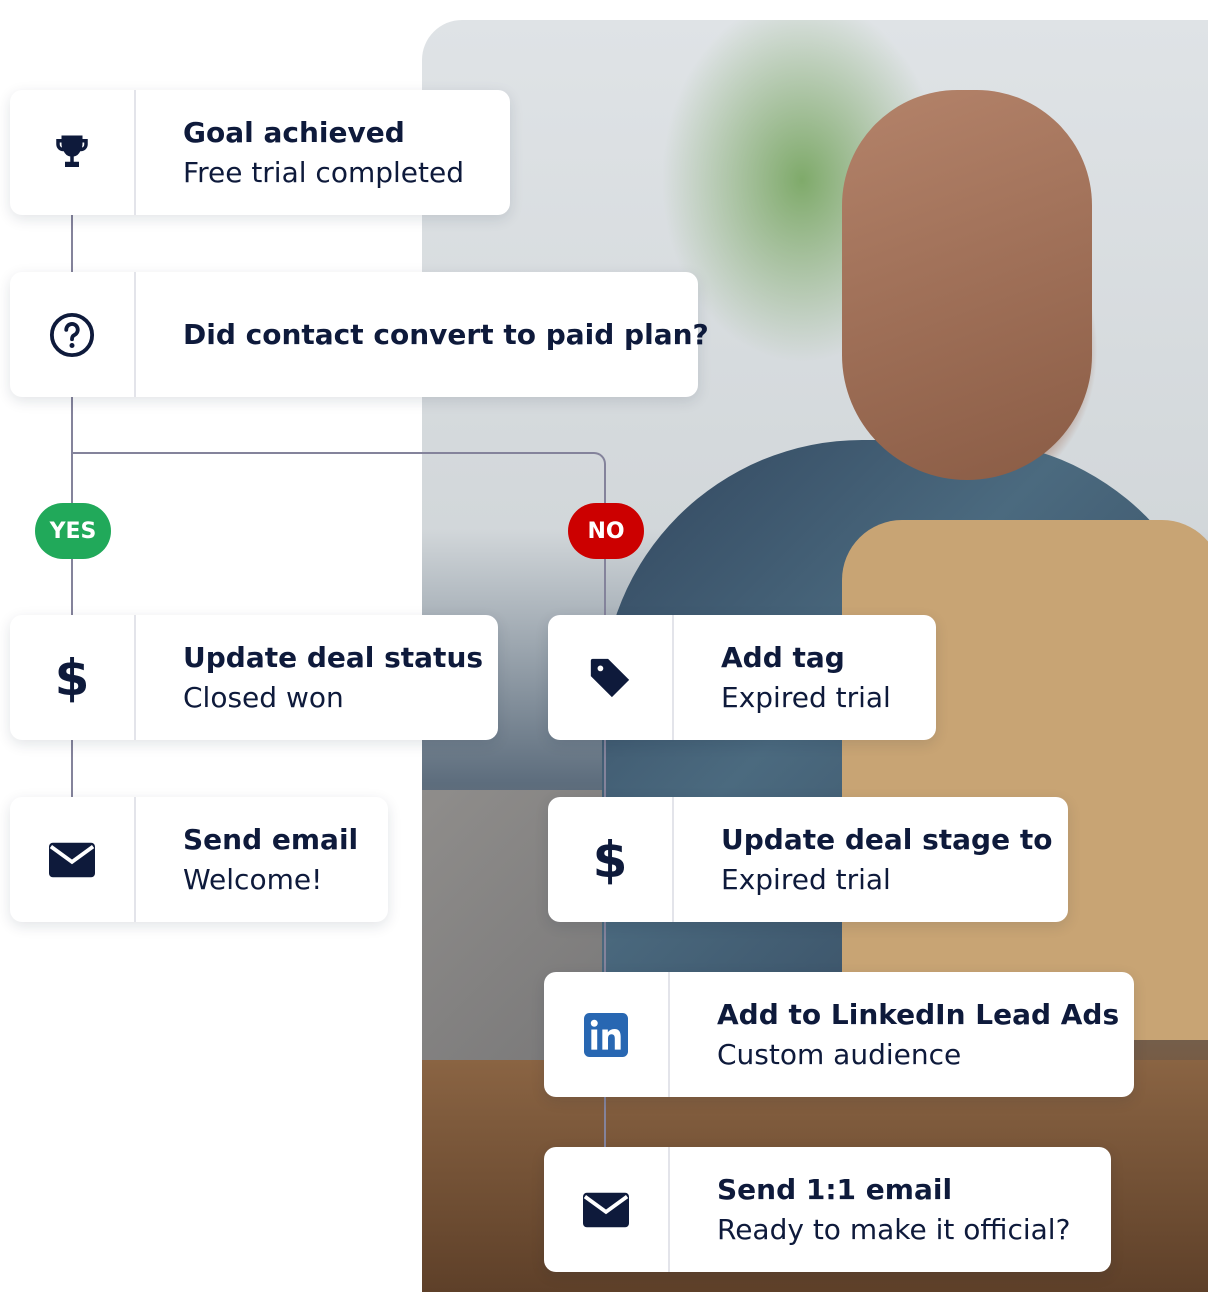 This screenshot has height=1292, width=1208. I want to click on card-title: Update deal status, so click(333, 657).